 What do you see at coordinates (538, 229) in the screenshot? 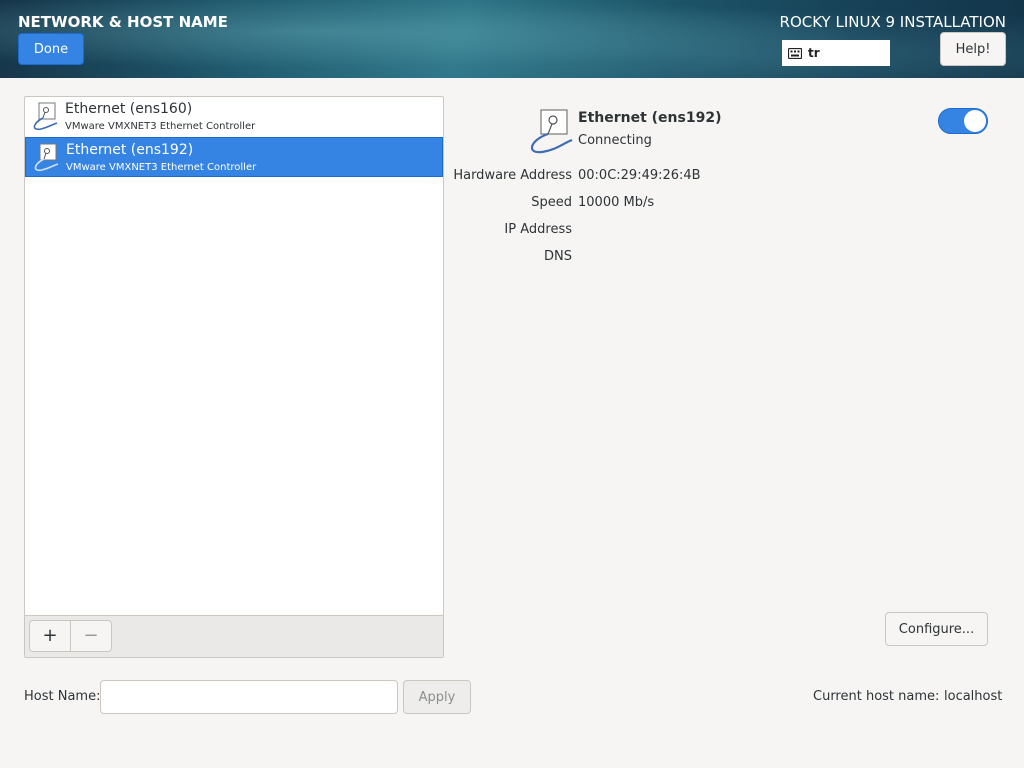
I see `ip-address-label: IP Address` at bounding box center [538, 229].